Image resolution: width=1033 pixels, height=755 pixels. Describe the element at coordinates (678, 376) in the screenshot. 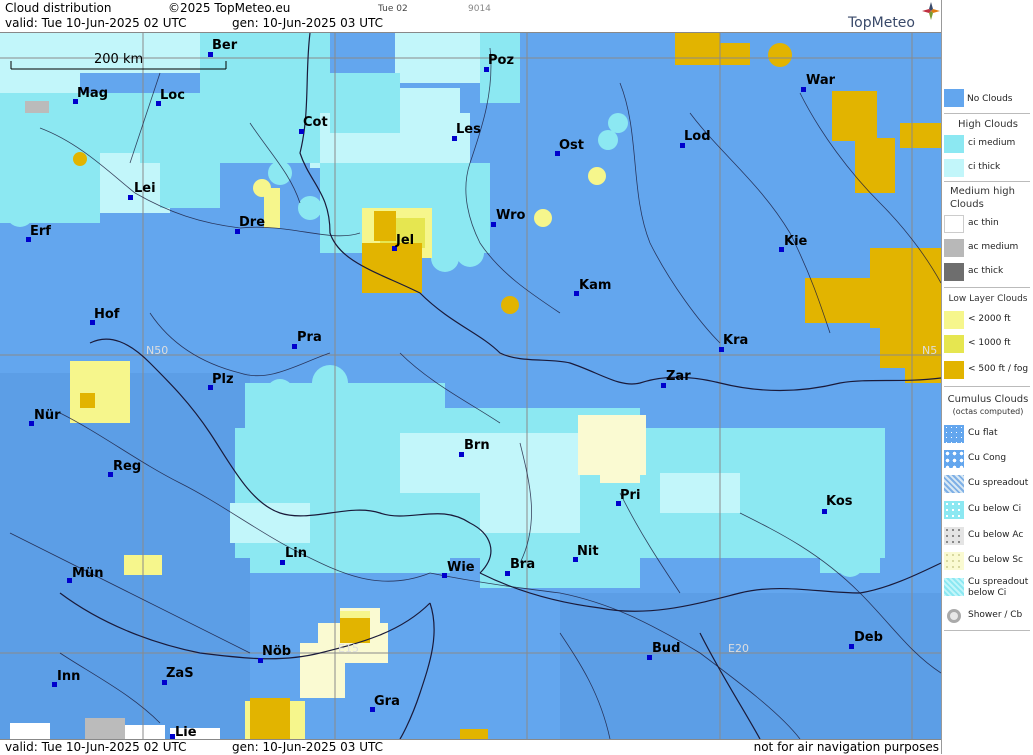

I see `city-label-zar: Zar` at that location.